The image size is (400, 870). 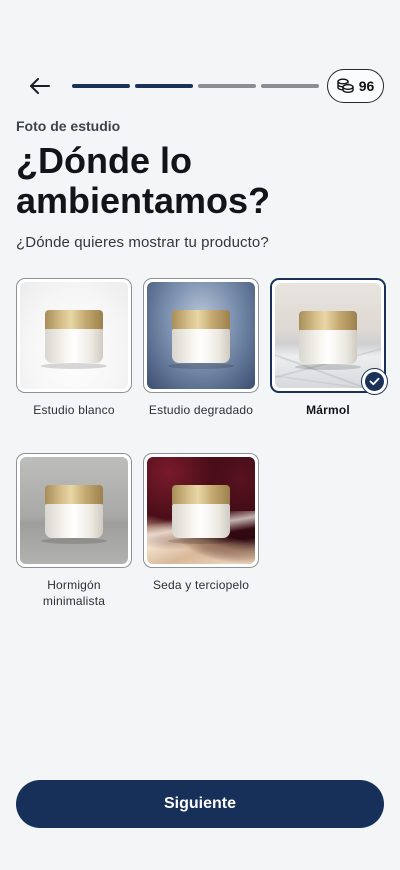 I want to click on option-estudio-blanco: Estudio blanco, so click(x=74, y=348).